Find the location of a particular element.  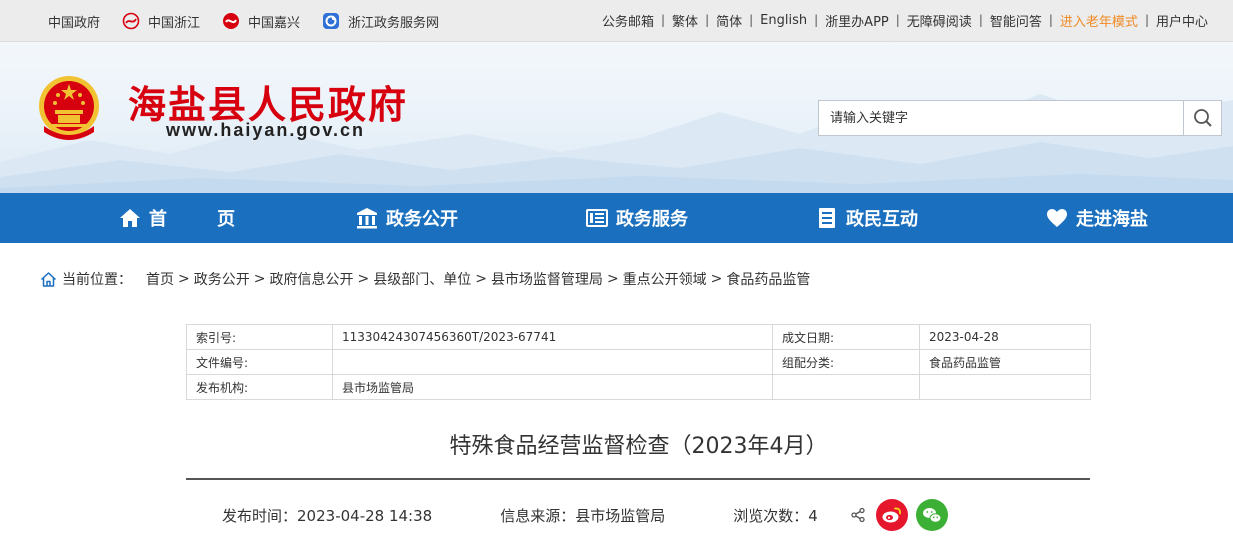

table-row: 文件编号: 组配分类: 食品药品监管 is located at coordinates (638, 362).